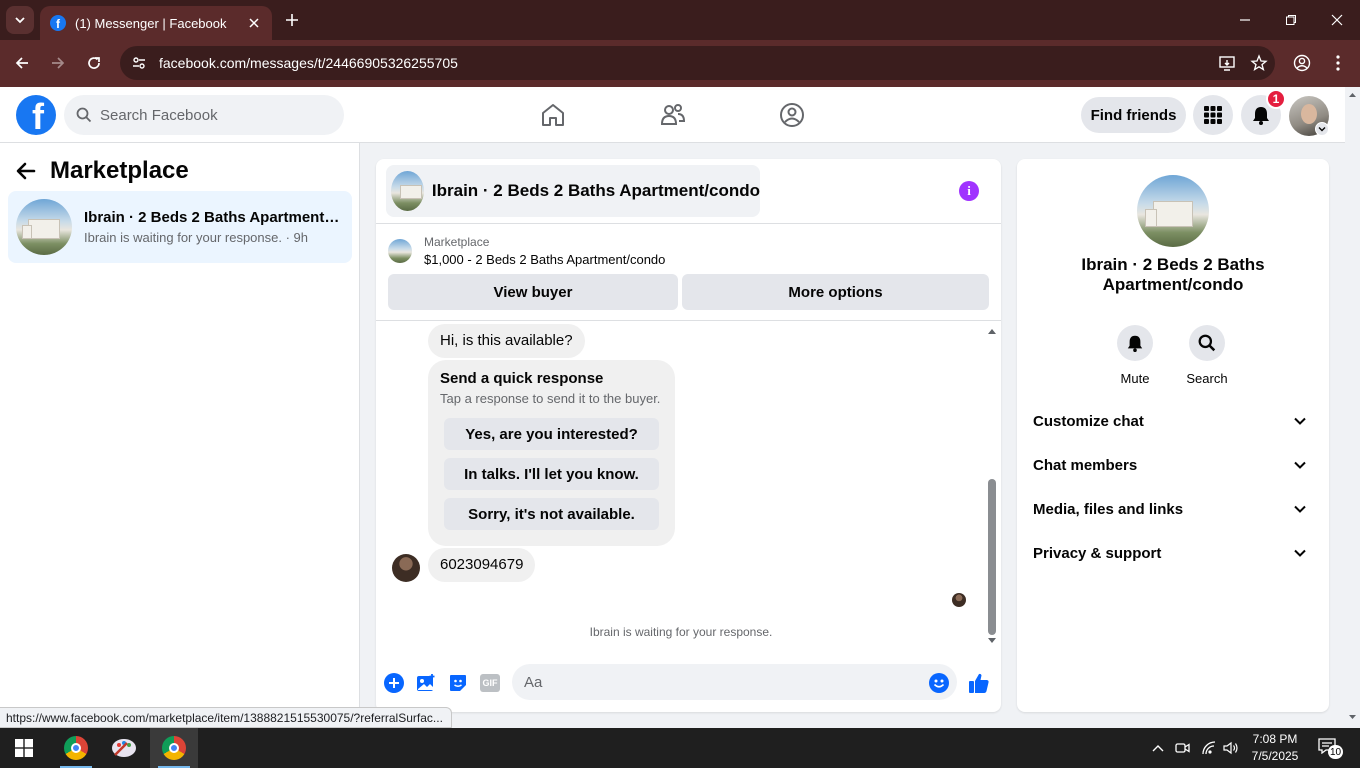 Image resolution: width=1360 pixels, height=768 pixels. Describe the element at coordinates (174, 748) in the screenshot. I see `taskbar-chrome-profile-app` at that location.